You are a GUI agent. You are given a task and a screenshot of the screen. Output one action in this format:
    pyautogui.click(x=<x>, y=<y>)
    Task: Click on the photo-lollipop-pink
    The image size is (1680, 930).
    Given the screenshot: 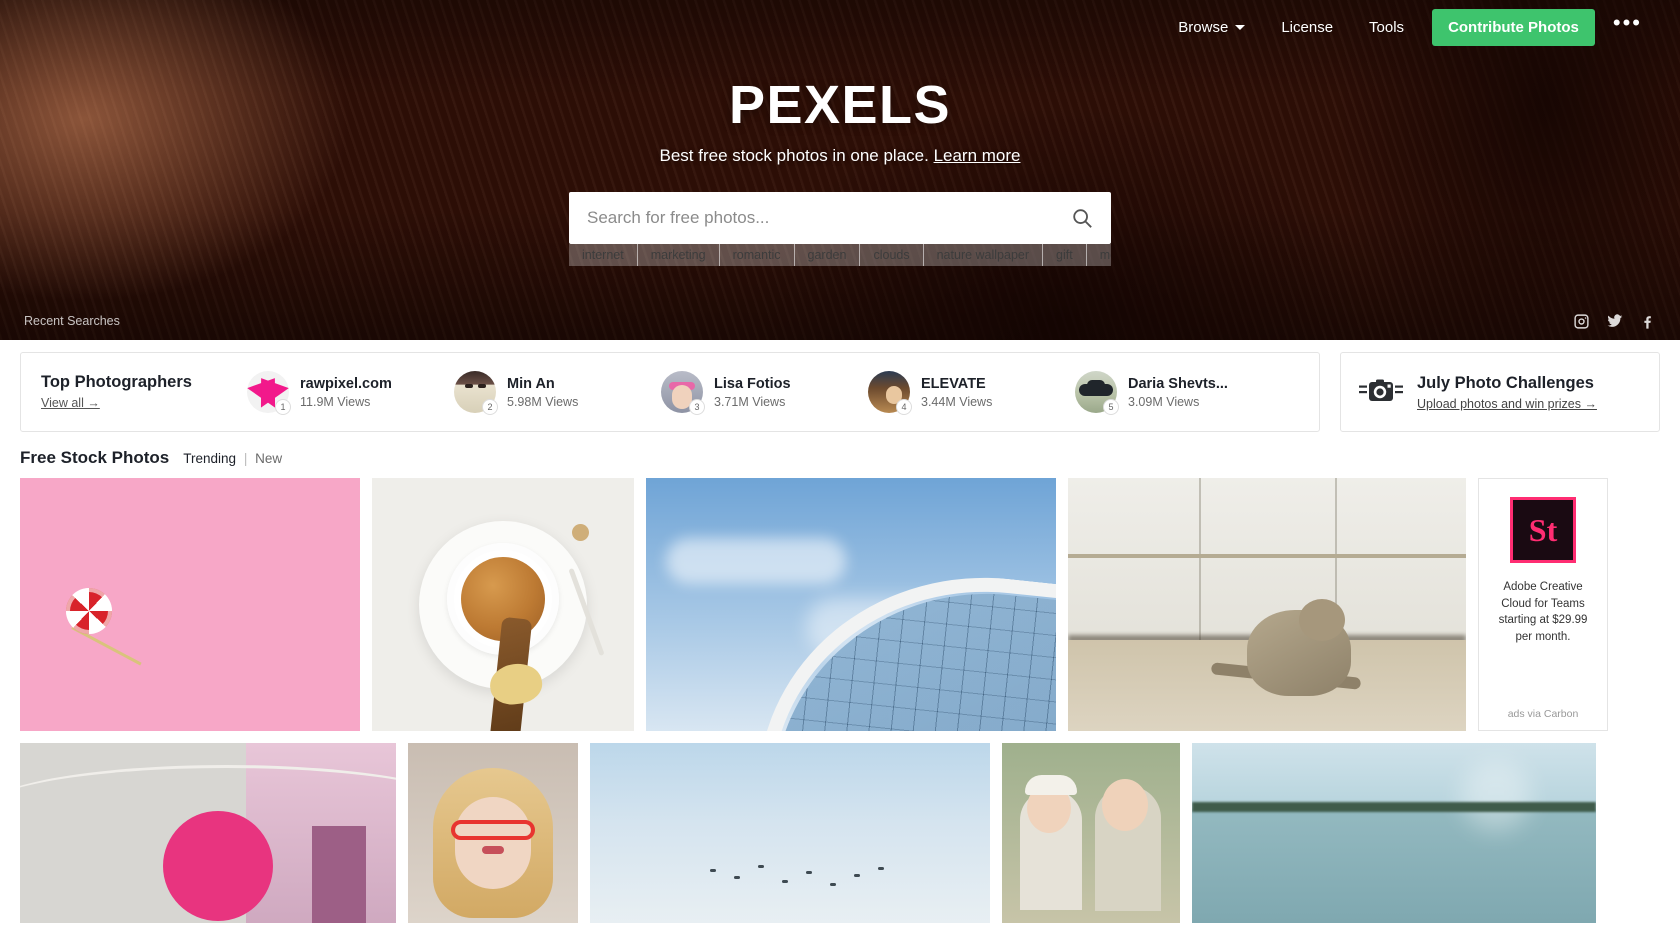 What is the action you would take?
    pyautogui.click(x=190, y=604)
    